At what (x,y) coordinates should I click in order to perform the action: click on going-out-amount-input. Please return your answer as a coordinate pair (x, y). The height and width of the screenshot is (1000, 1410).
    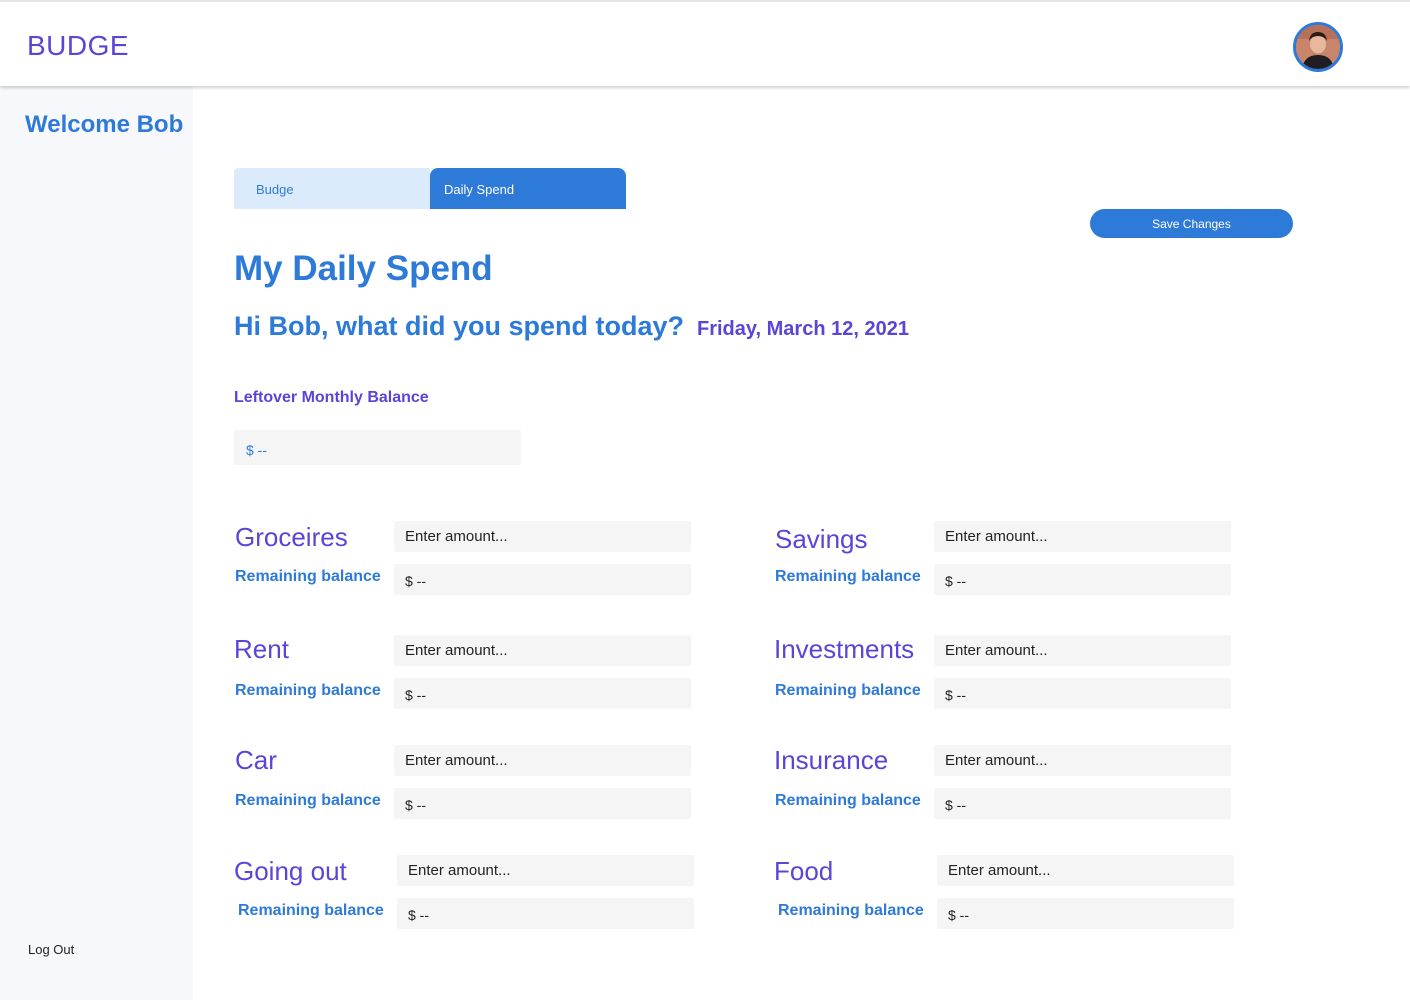
    Looking at the image, I should click on (545, 870).